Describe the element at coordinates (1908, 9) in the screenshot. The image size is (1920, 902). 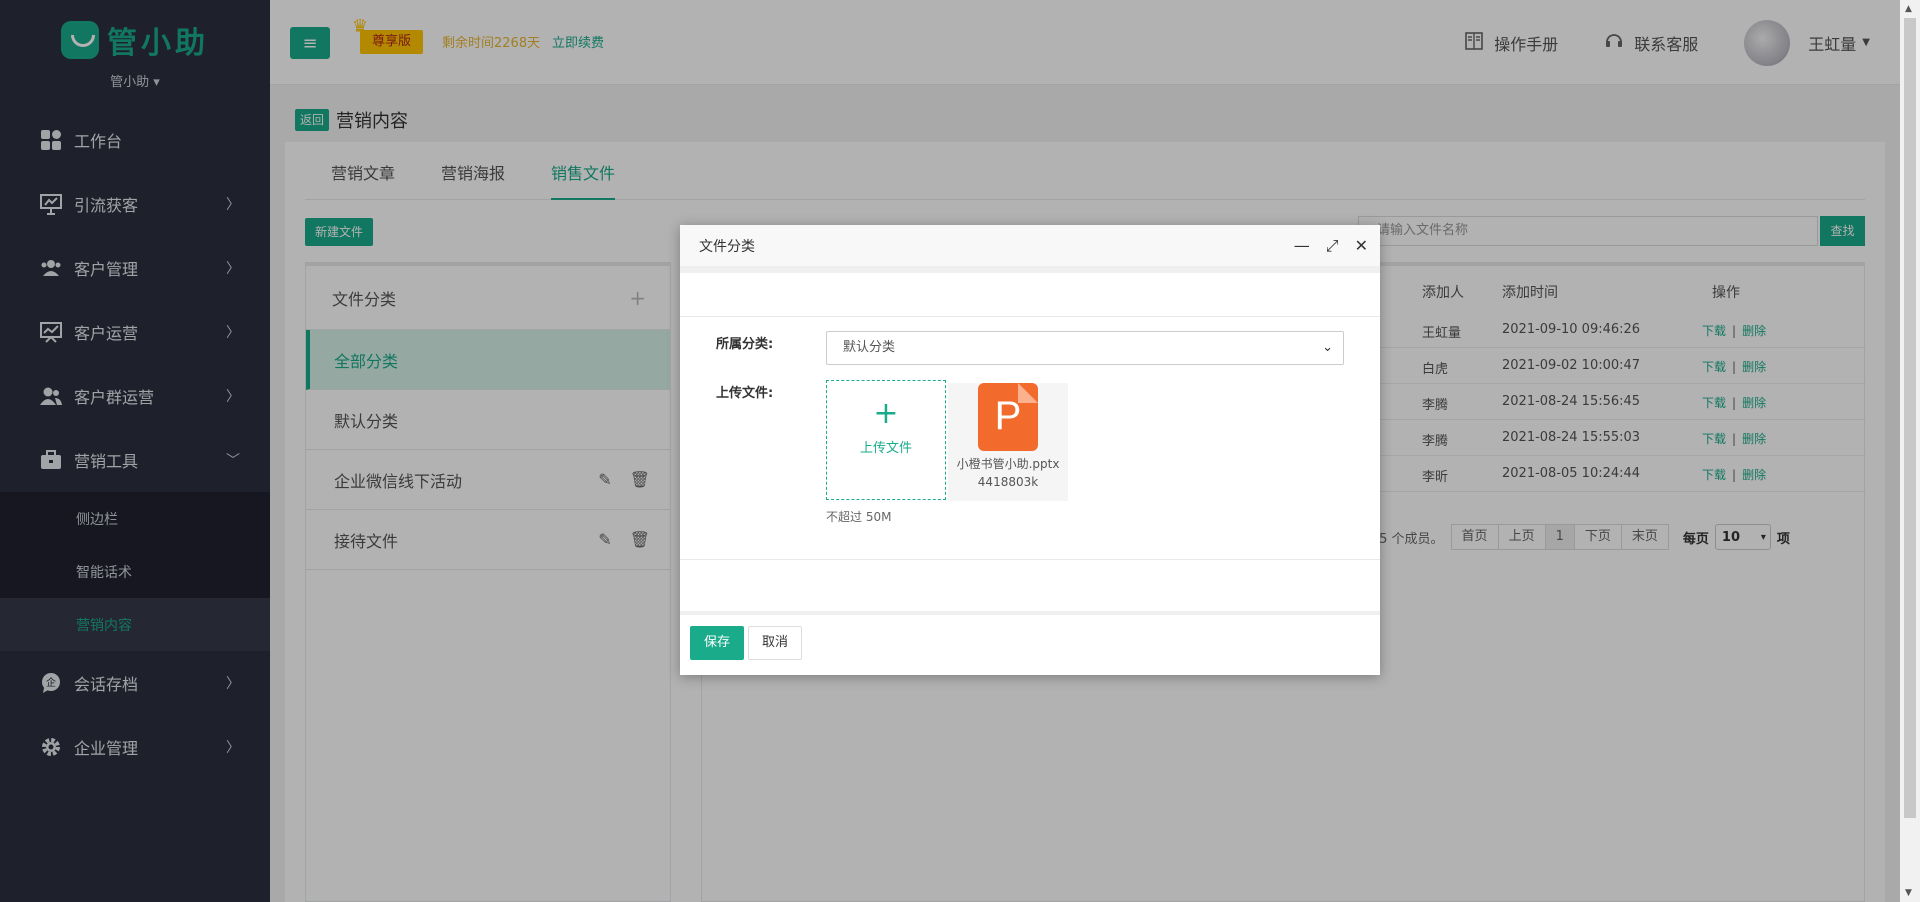
I see `scroll-up-icon: ▲` at that location.